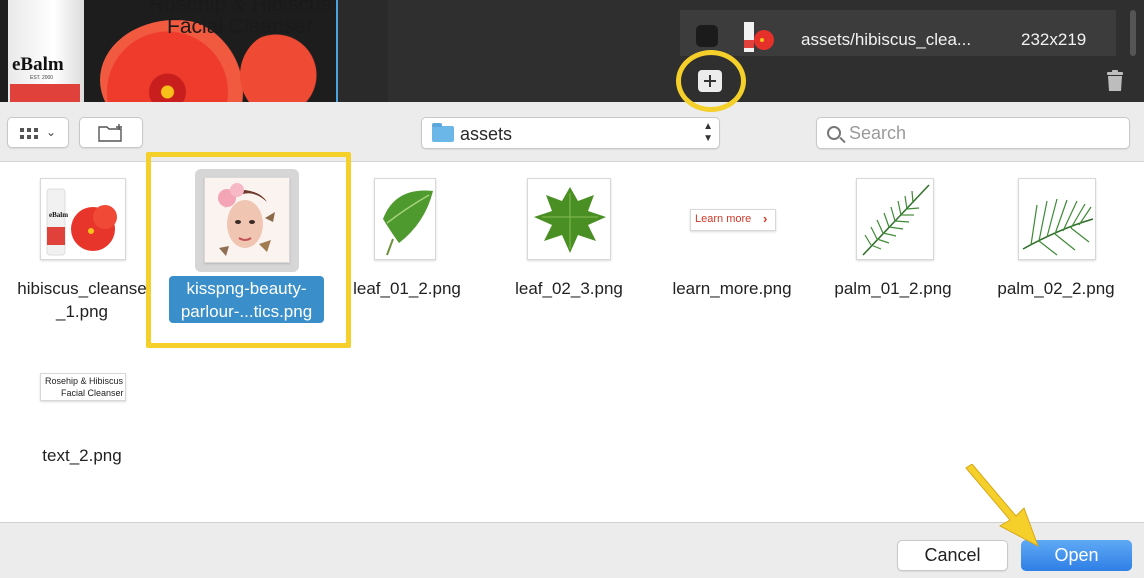 The width and height of the screenshot is (1144, 578). I want to click on selected-file-highlight-annotation, so click(248, 250).